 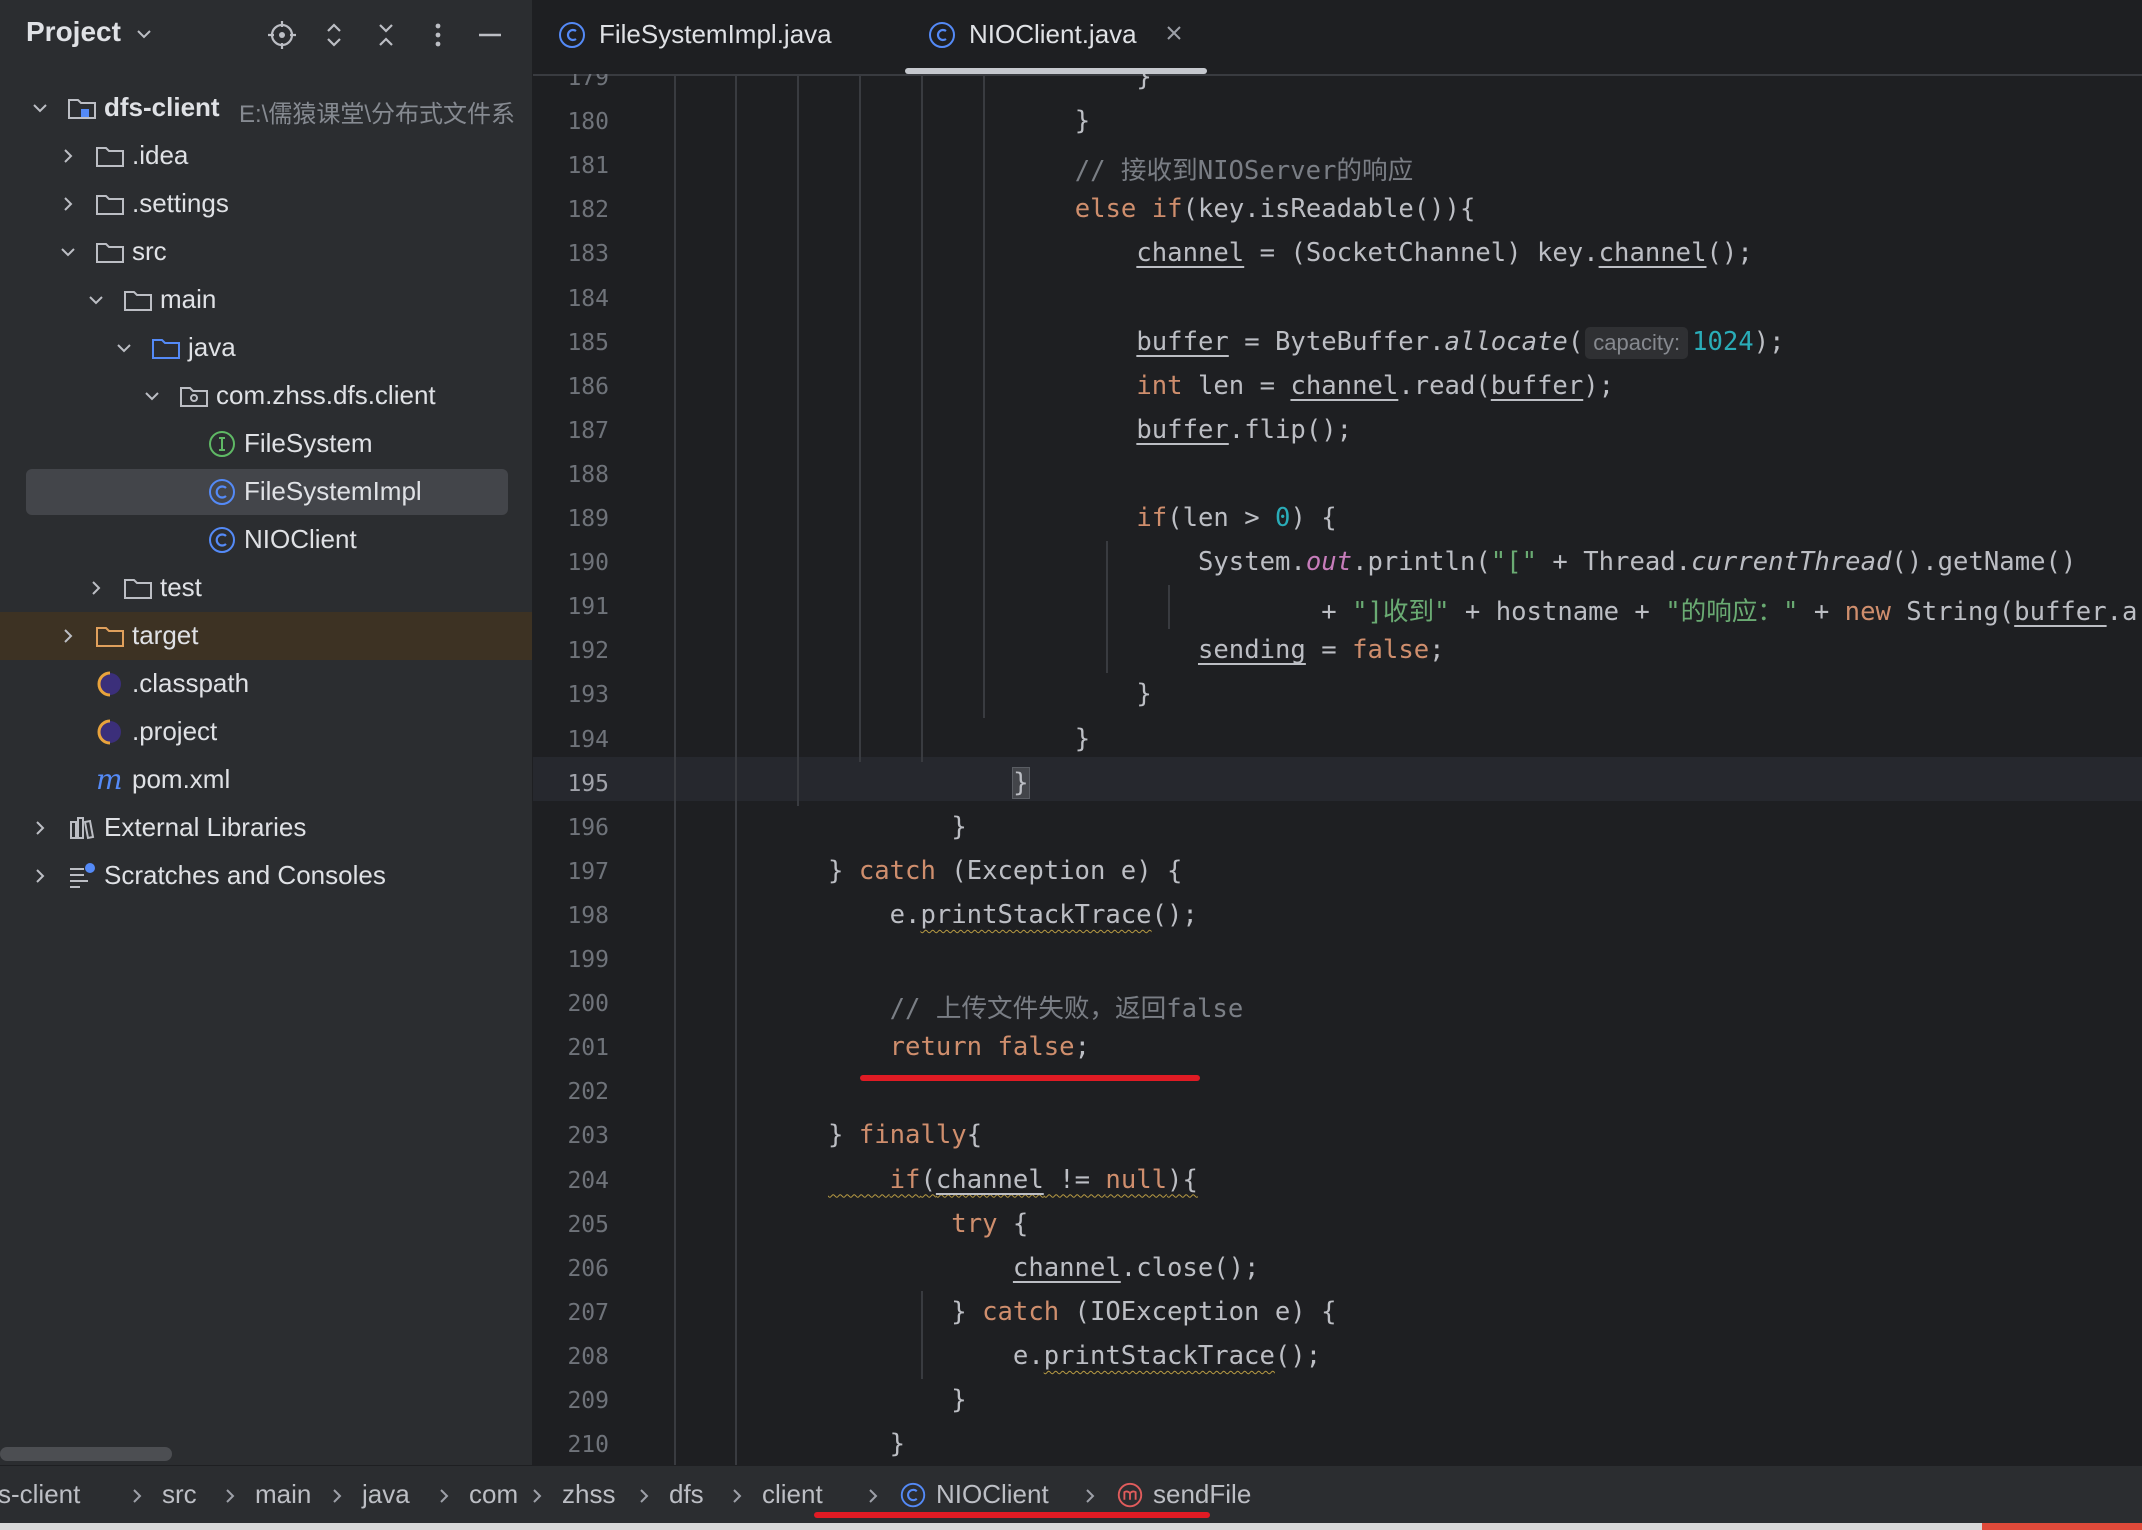 I want to click on tree-item-label: pom.xml, so click(x=181, y=779).